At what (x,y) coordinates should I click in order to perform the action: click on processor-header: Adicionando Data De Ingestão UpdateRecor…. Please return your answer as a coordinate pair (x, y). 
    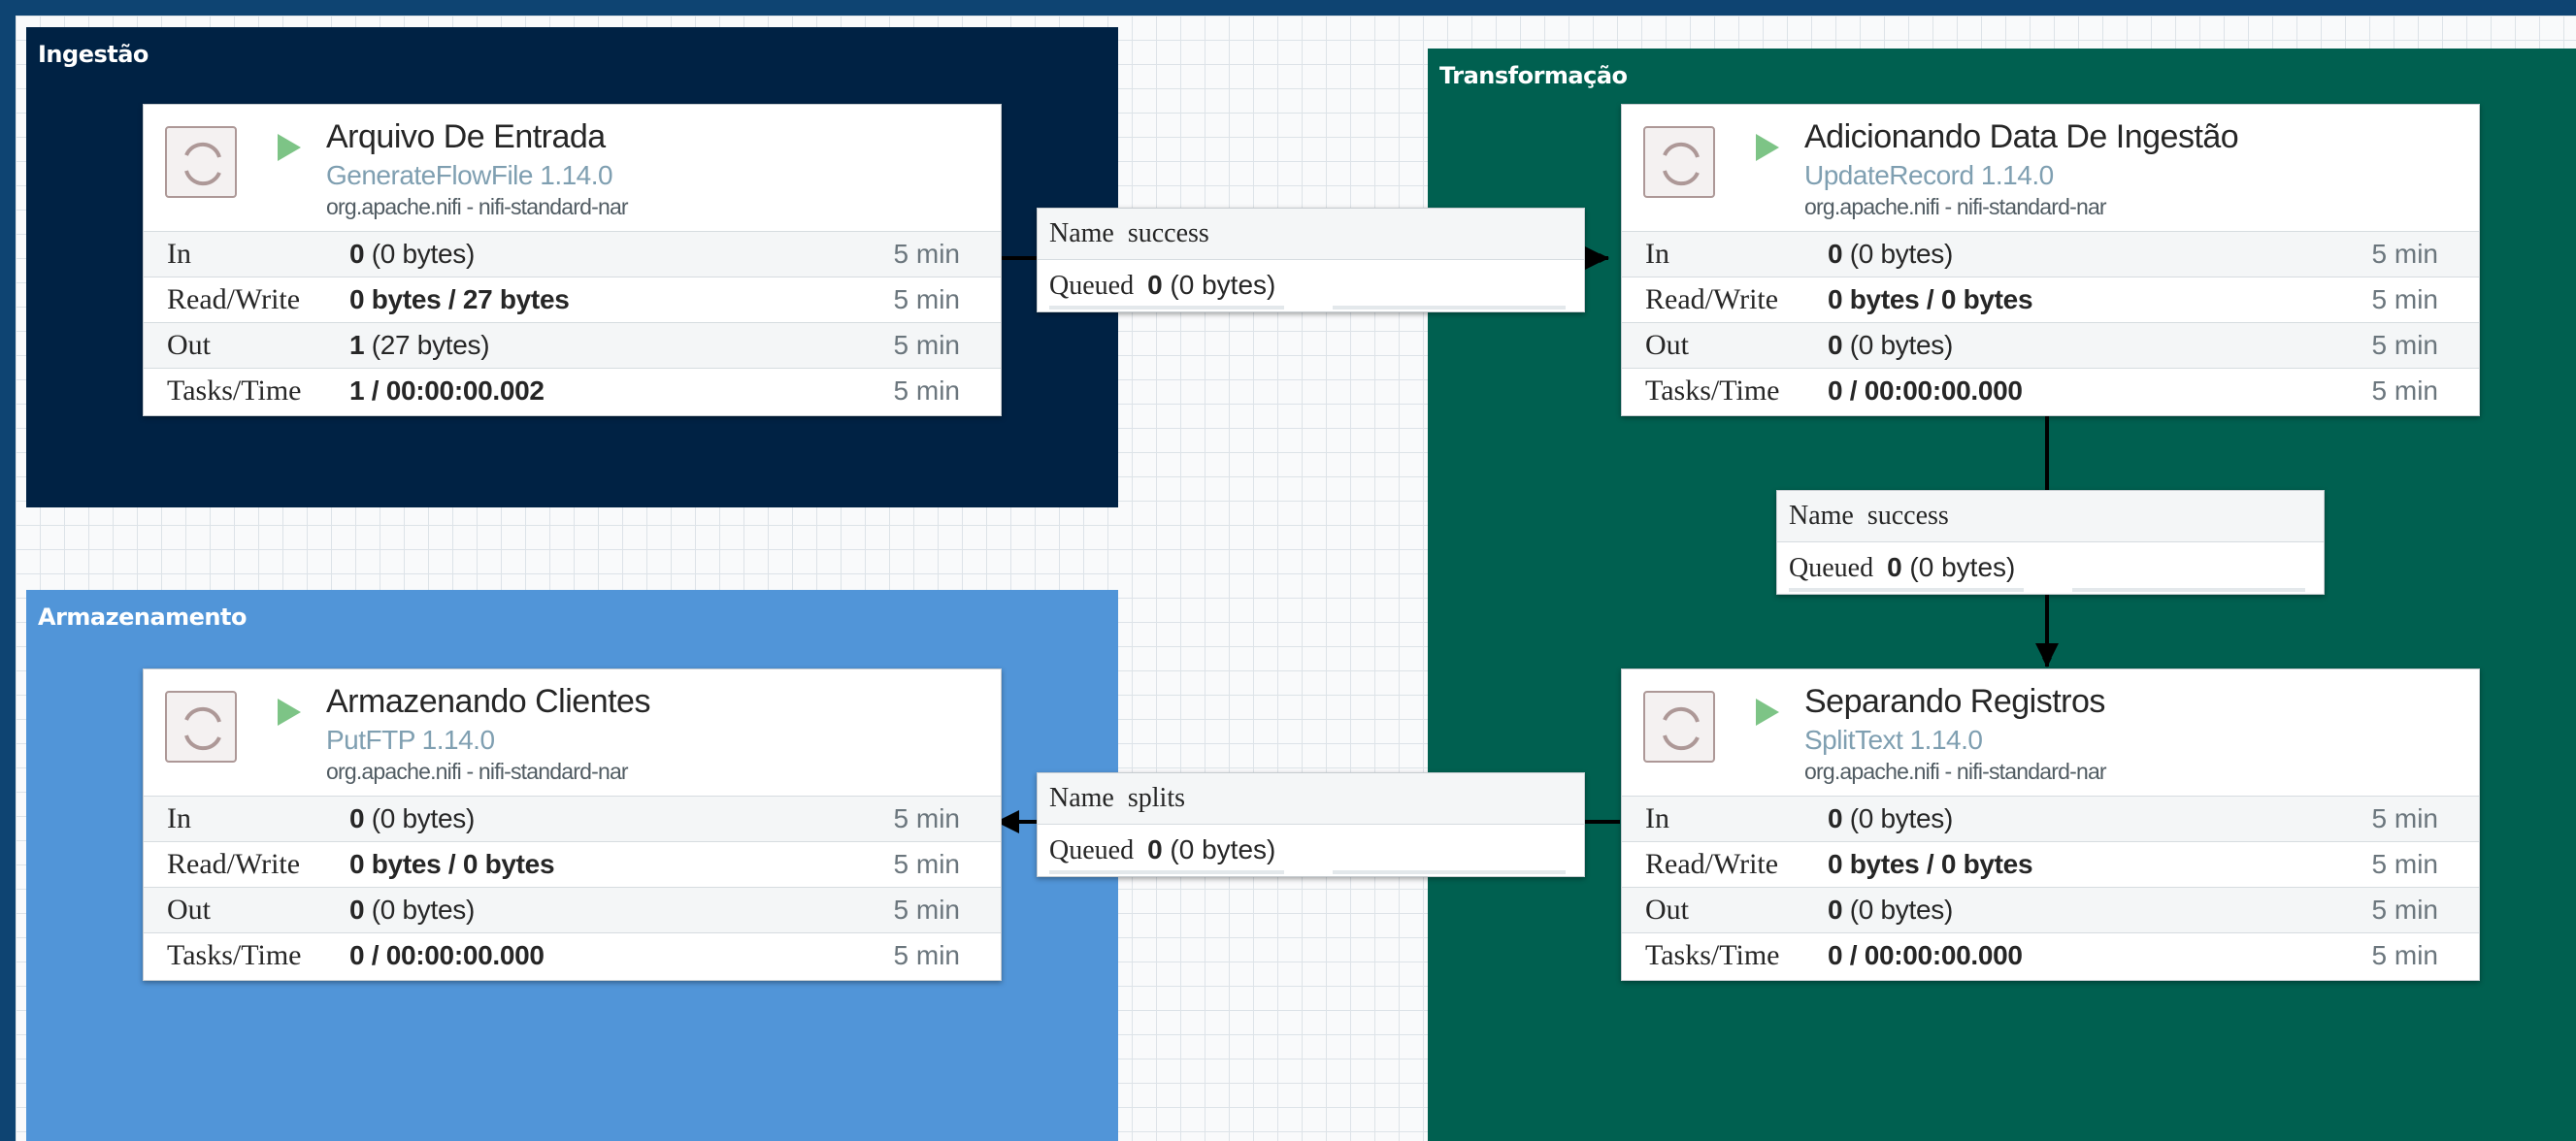
    Looking at the image, I should click on (2050, 168).